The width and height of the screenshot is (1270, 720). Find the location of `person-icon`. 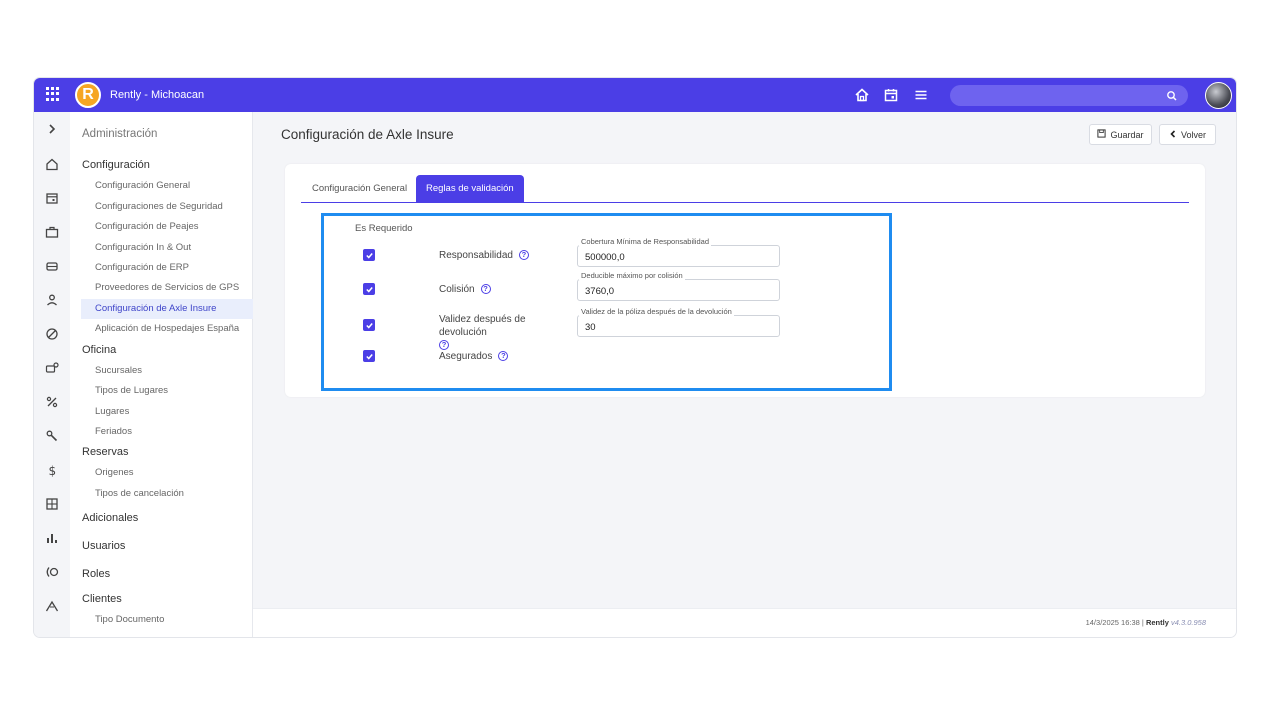

person-icon is located at coordinates (52, 300).